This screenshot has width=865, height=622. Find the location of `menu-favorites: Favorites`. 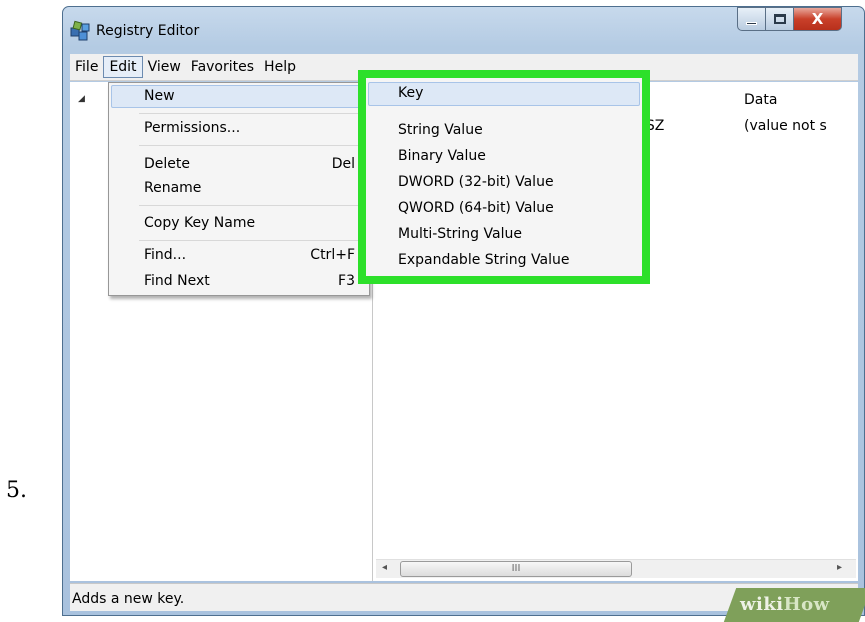

menu-favorites: Favorites is located at coordinates (222, 67).